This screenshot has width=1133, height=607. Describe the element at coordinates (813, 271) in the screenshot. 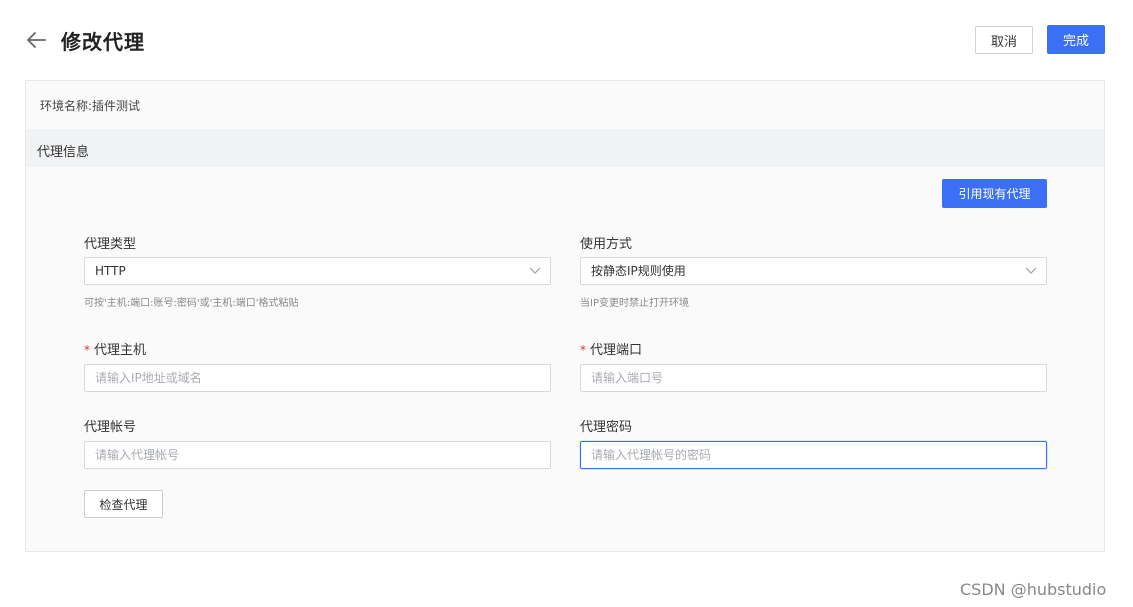

I see `usage-mode-select: 按静态IP规则使用` at that location.